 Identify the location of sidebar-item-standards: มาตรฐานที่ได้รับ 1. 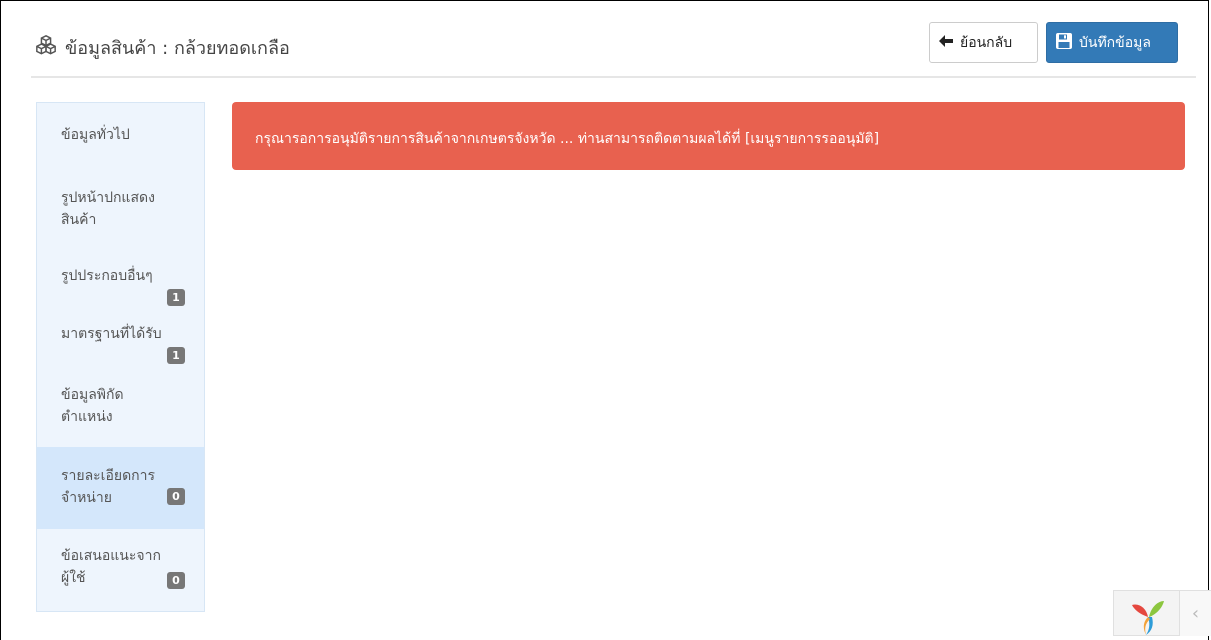
(120, 345).